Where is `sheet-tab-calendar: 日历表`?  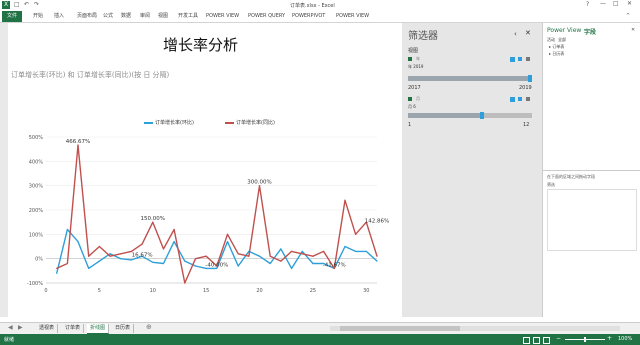
sheet-tab-calendar: 日历表 is located at coordinates (123, 328).